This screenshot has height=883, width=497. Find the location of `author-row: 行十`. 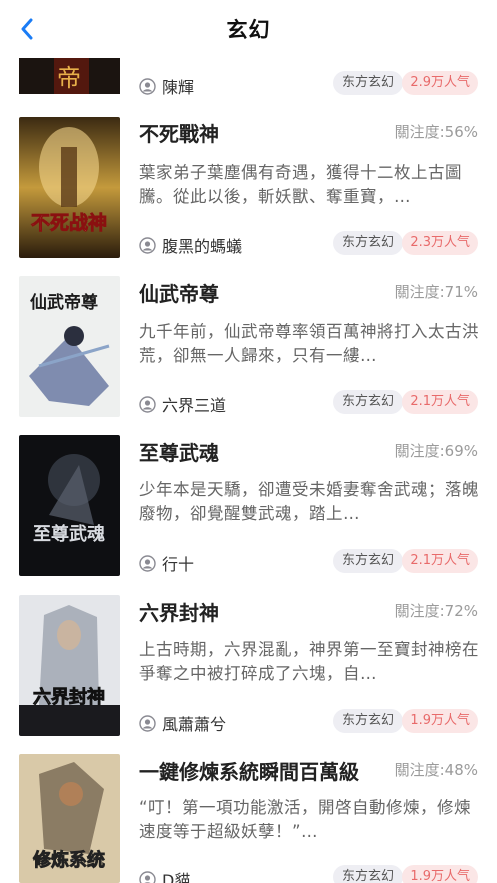

author-row: 行十 is located at coordinates (166, 563).